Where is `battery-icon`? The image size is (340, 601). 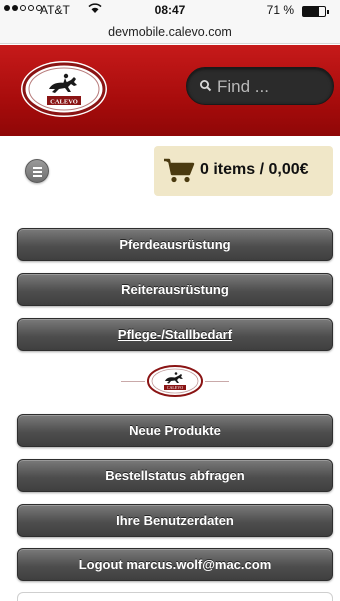 battery-icon is located at coordinates (315, 11).